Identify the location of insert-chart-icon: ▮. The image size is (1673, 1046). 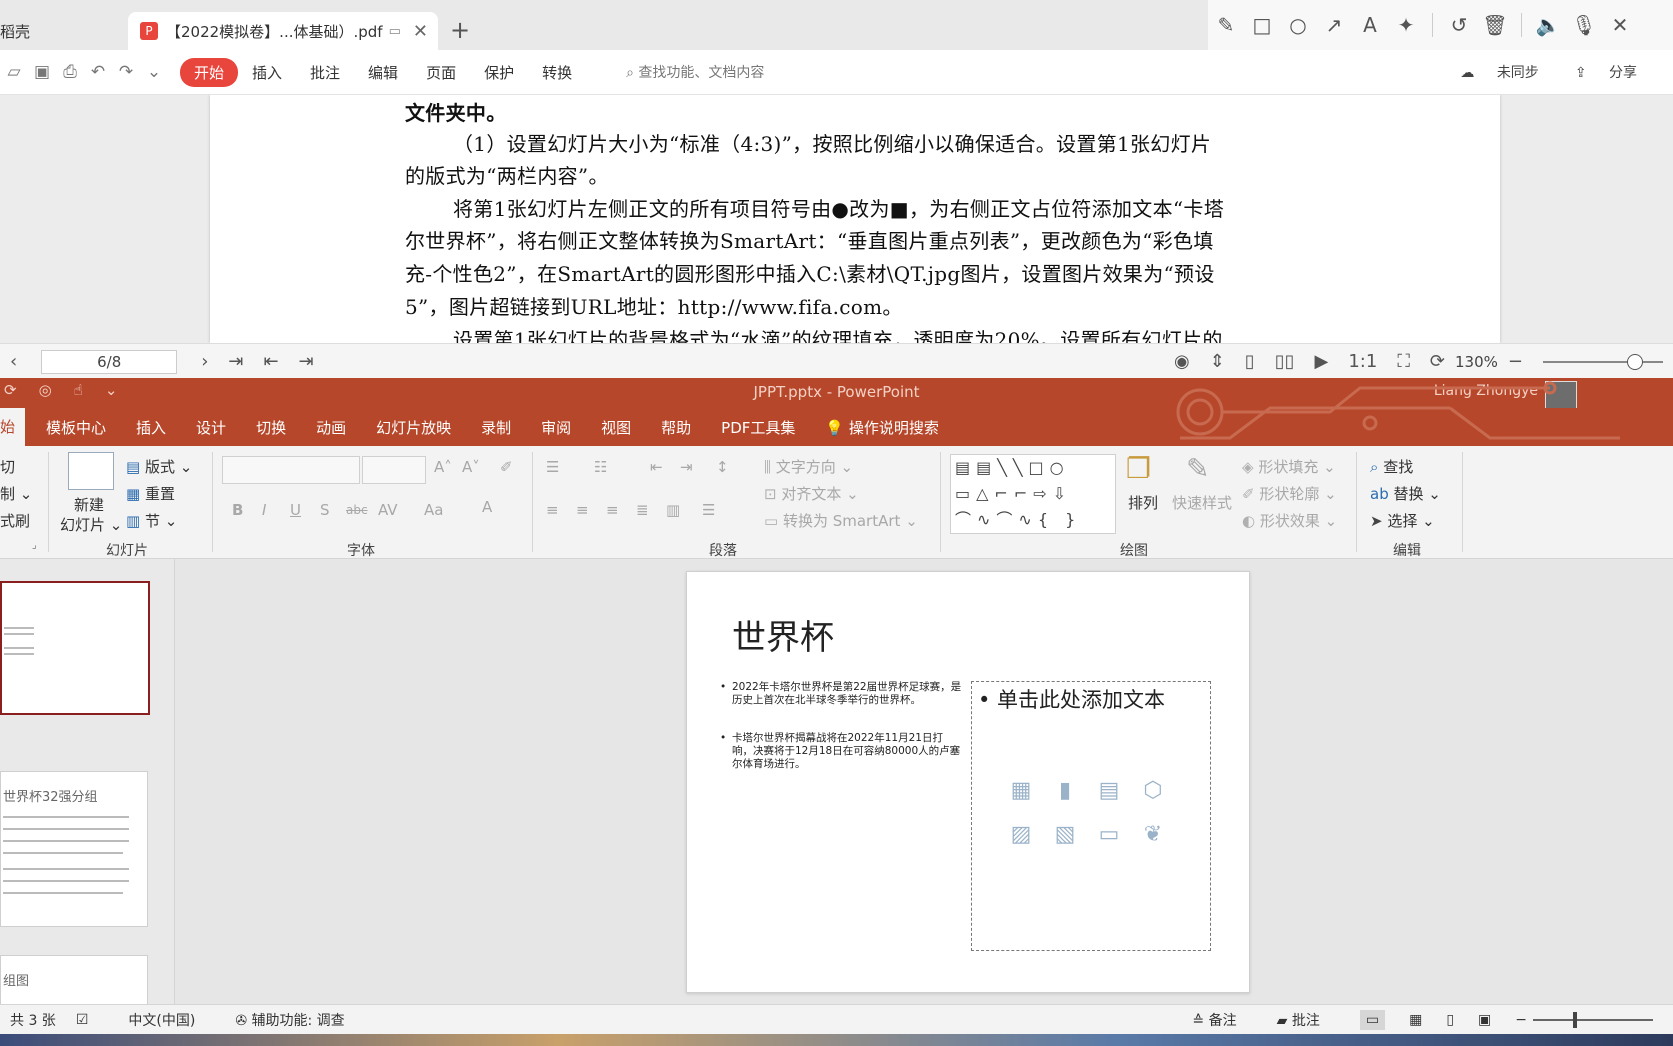
(1065, 792).